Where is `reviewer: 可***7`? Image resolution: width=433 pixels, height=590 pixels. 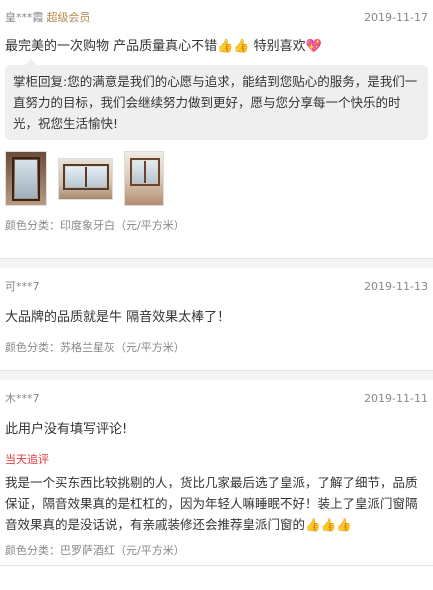 reviewer: 可***7 is located at coordinates (22, 286).